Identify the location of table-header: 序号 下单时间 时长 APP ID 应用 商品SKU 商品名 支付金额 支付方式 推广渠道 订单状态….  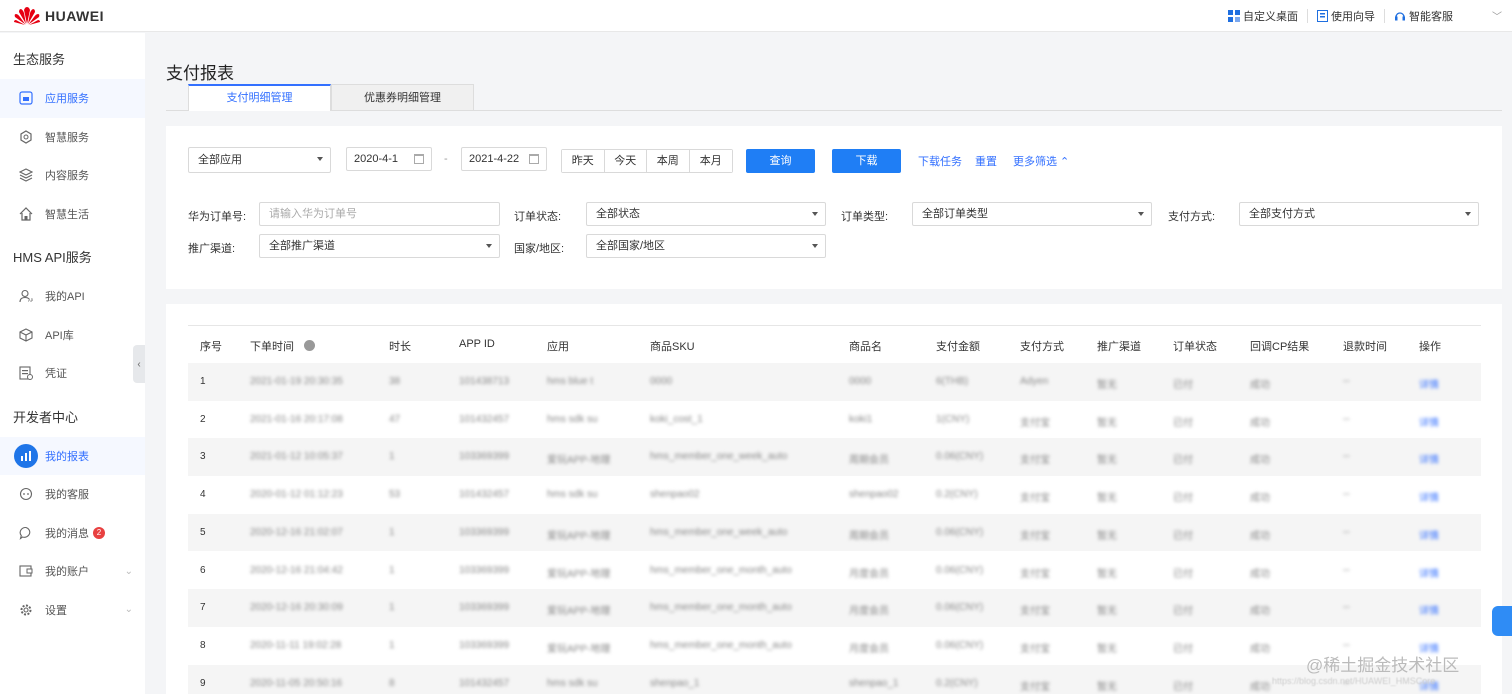
(834, 344).